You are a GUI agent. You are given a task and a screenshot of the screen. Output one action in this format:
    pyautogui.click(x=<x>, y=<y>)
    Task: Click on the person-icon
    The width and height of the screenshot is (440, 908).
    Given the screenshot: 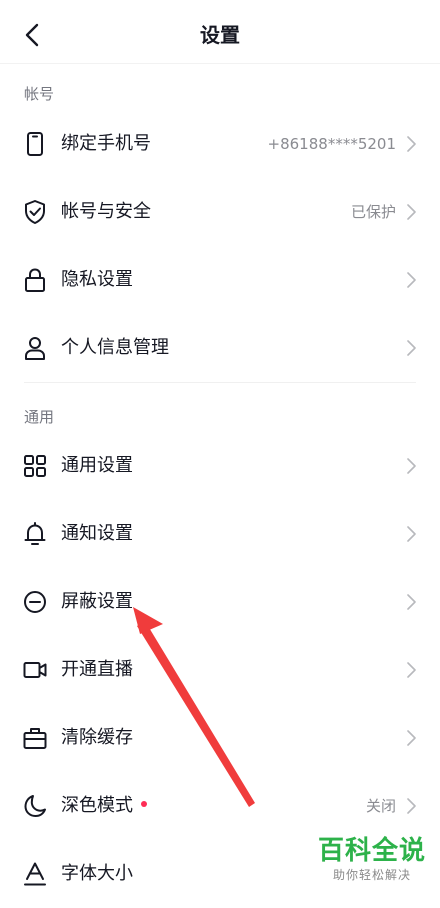 What is the action you would take?
    pyautogui.click(x=35, y=348)
    